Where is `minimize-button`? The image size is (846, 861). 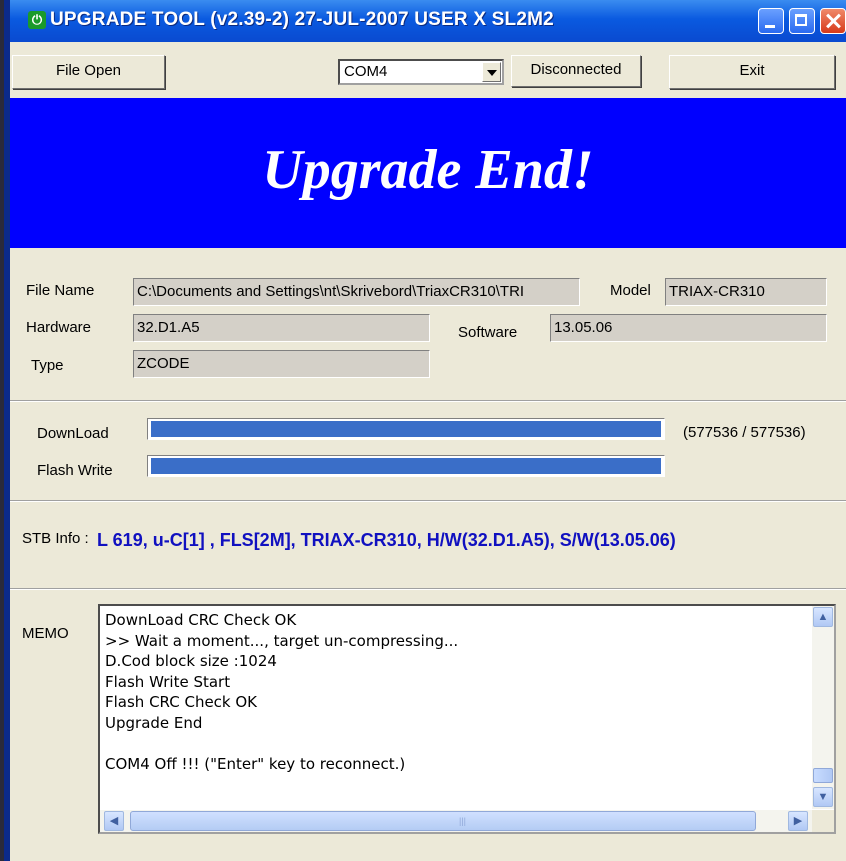
minimize-button is located at coordinates (771, 21).